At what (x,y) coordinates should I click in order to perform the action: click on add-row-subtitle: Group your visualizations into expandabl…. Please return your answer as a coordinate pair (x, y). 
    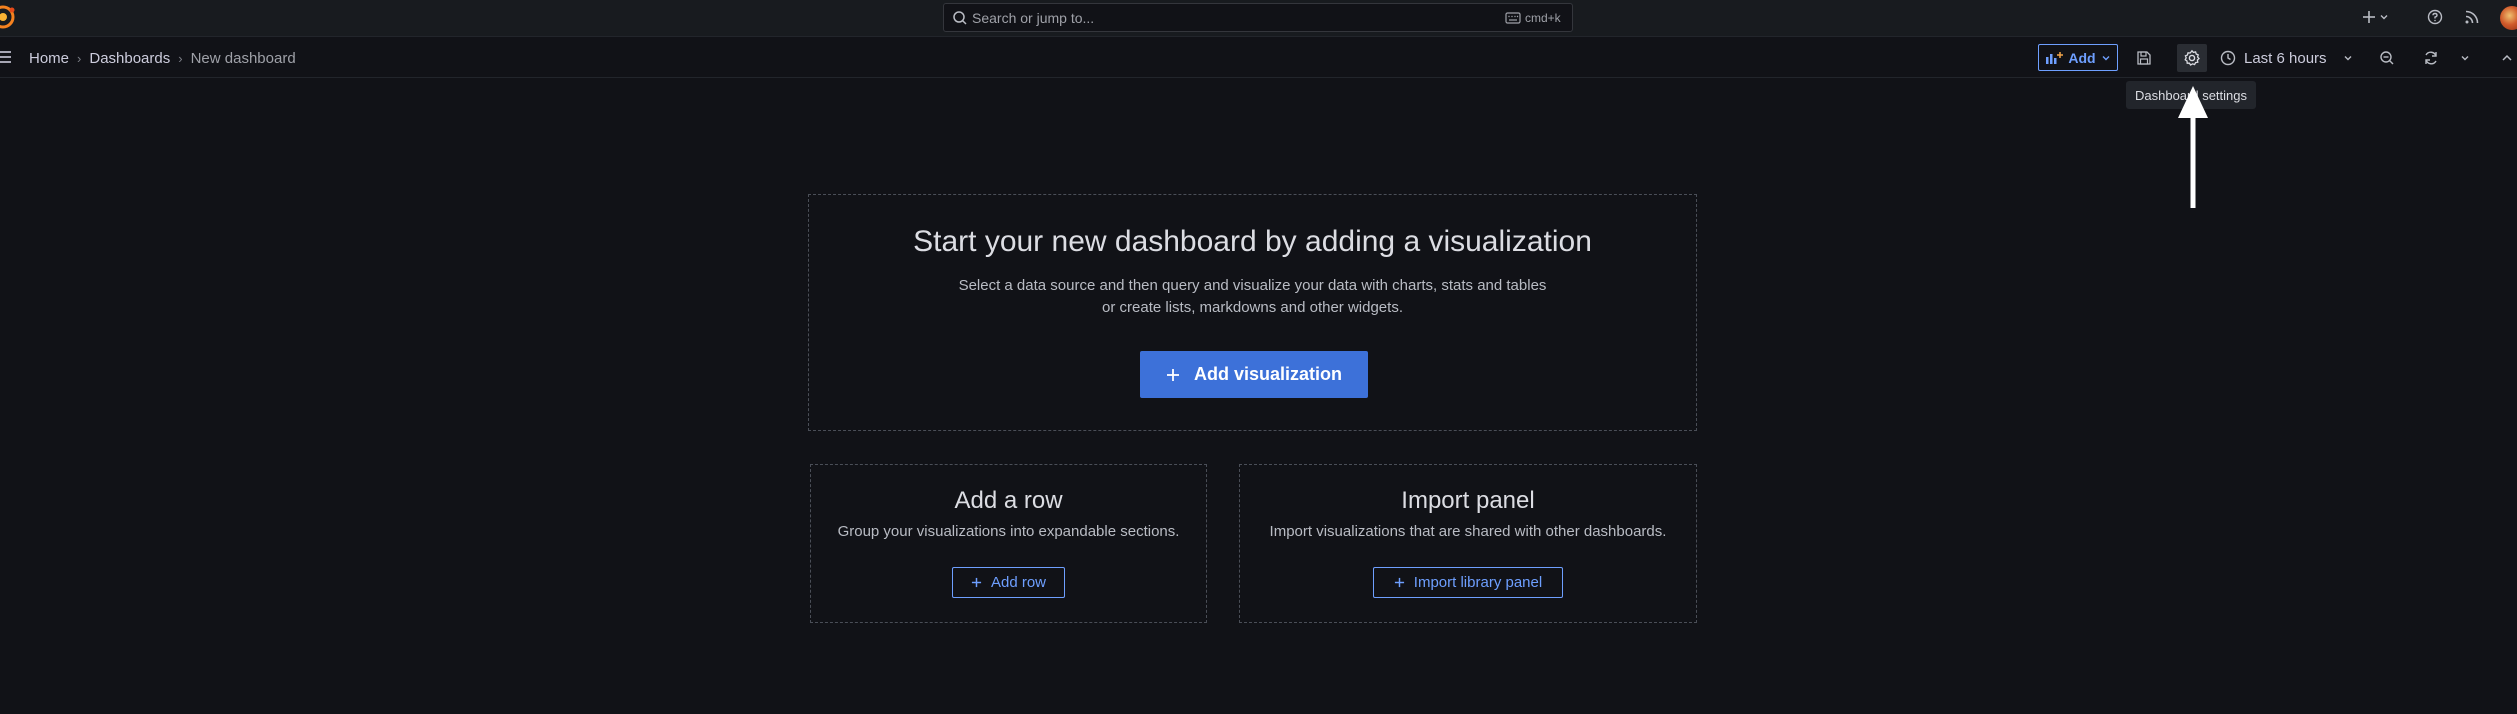
    Looking at the image, I should click on (1008, 531).